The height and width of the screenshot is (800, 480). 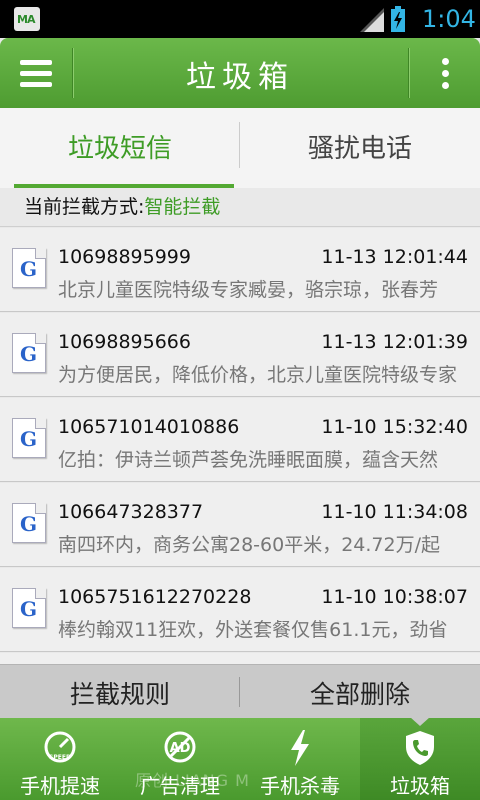 What do you see at coordinates (360, 148) in the screenshot?
I see `tab-harassing-calls: 骚扰电话` at bounding box center [360, 148].